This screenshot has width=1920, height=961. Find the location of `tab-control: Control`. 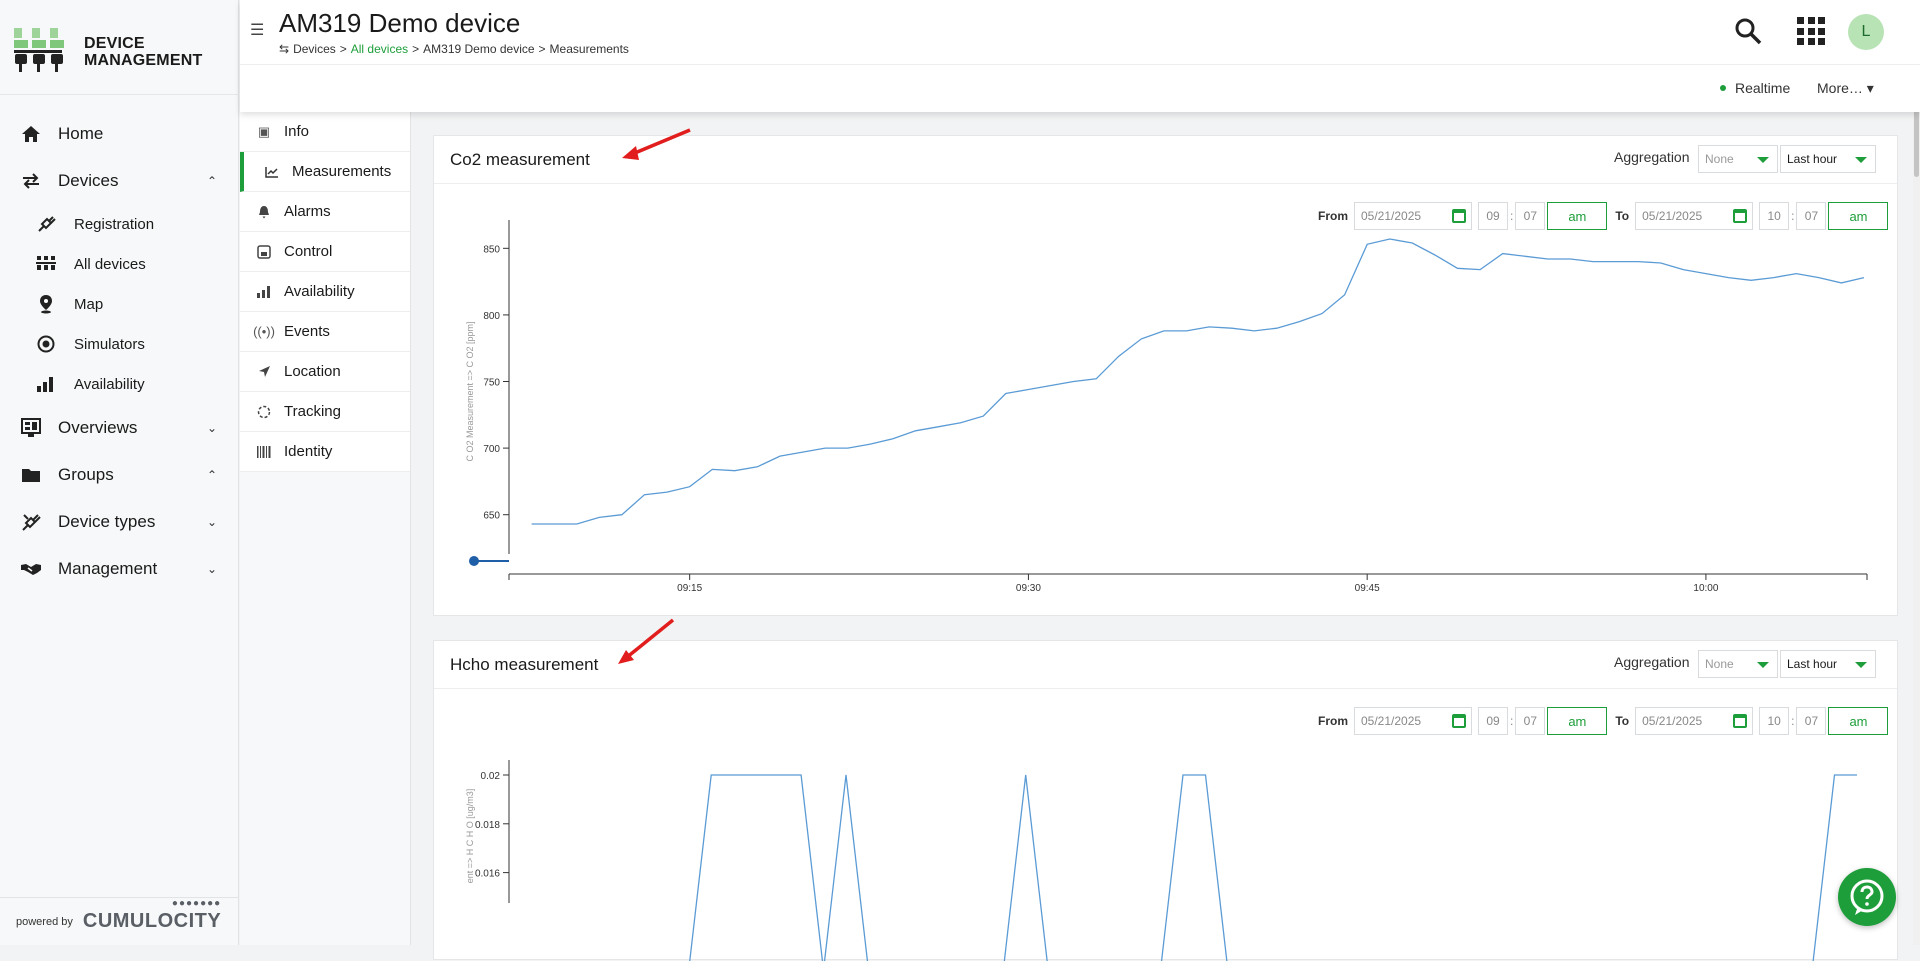

tab-control: Control is located at coordinates (325, 252).